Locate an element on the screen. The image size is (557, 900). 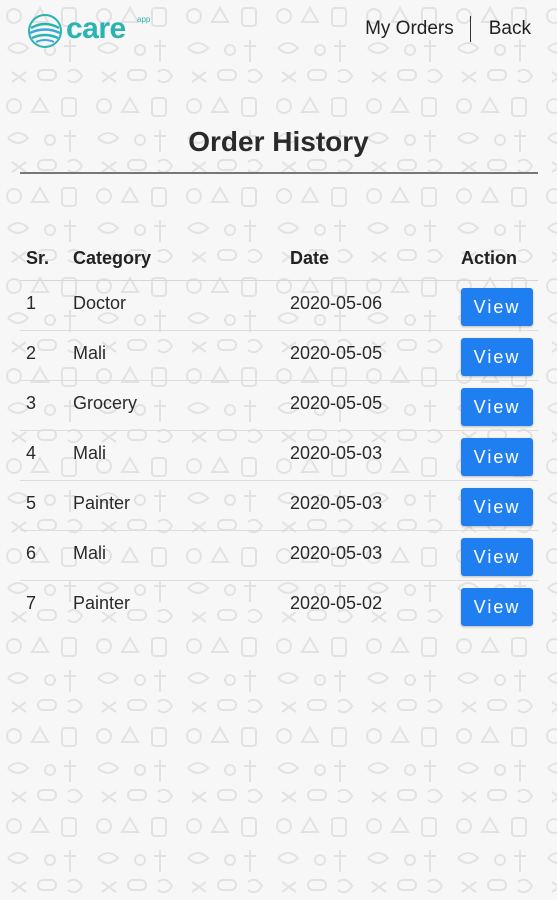
row-sr: 6 is located at coordinates (31, 553).